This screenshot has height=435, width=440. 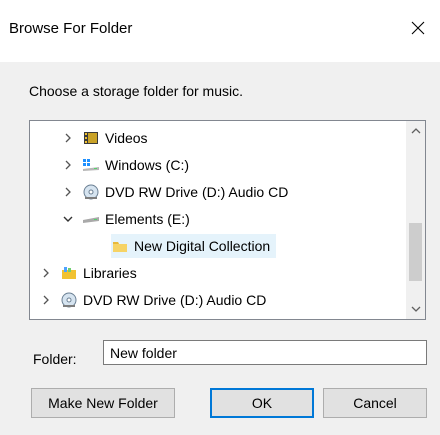 I want to click on tree-item-dvd-drive: DVD RW Drive (D:) Audio CD, so click(x=227, y=192).